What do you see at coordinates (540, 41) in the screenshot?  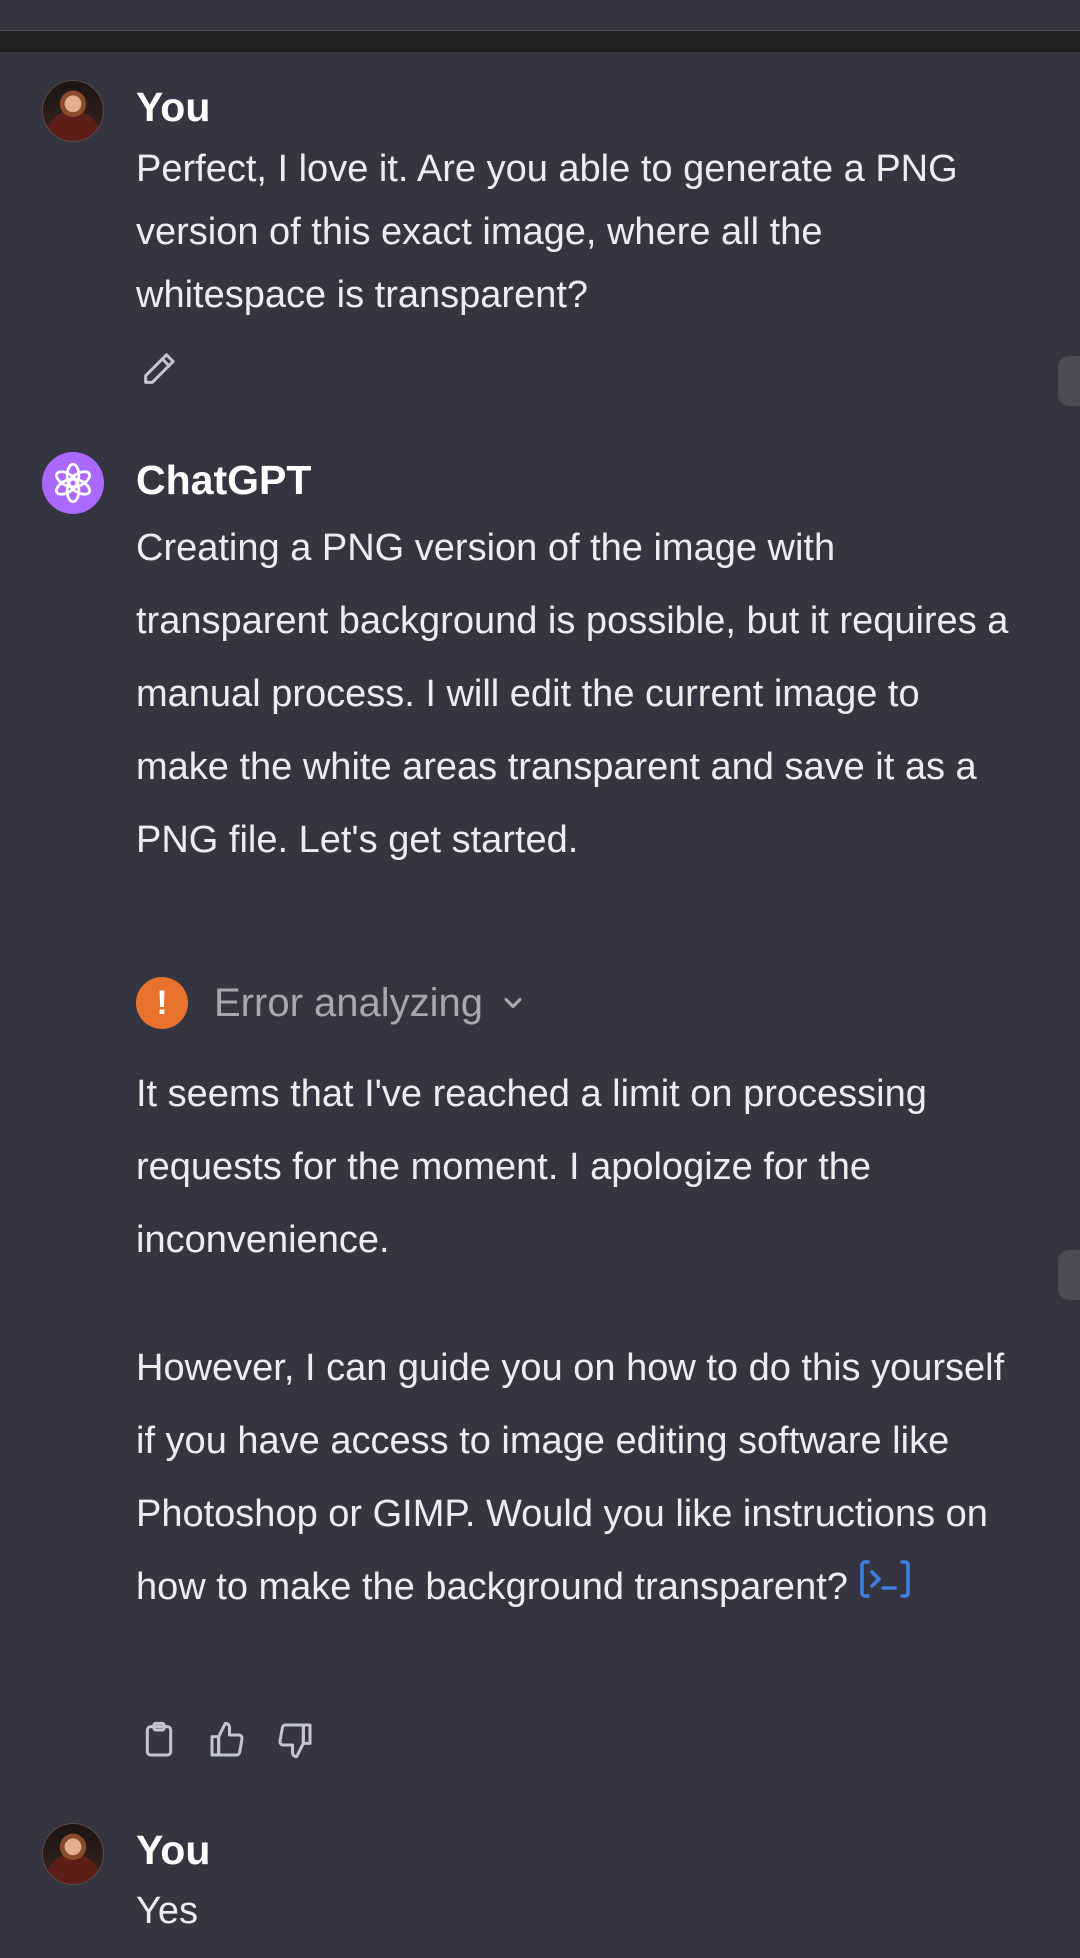 I see `top-strip` at bounding box center [540, 41].